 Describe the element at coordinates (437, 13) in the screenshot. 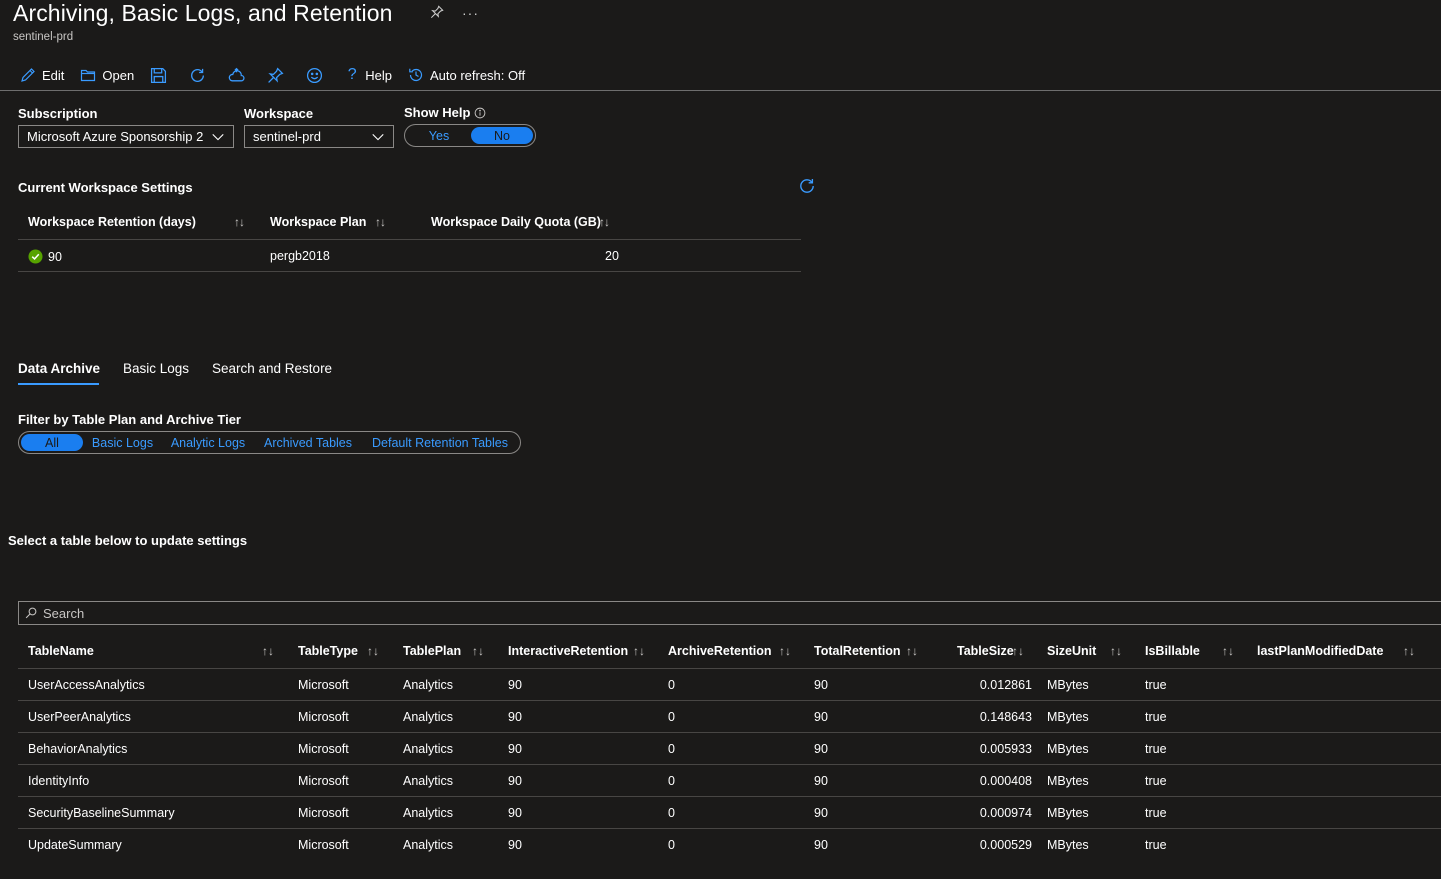

I see `pin-icon` at that location.